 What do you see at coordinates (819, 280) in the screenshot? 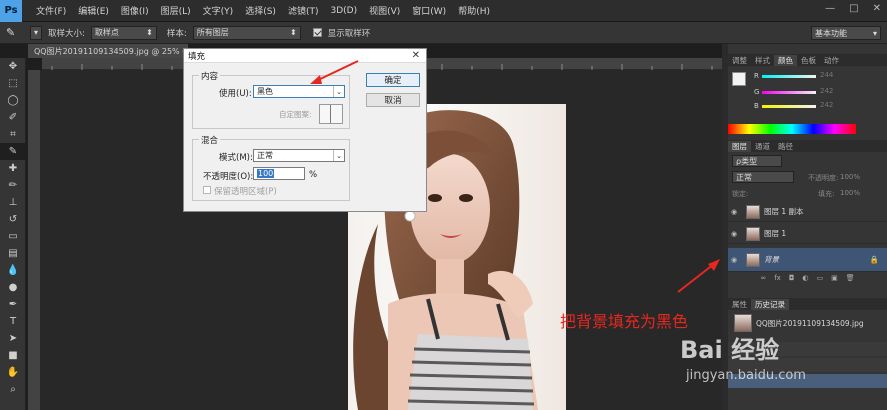
I see `folder-icon: ▭` at bounding box center [819, 280].